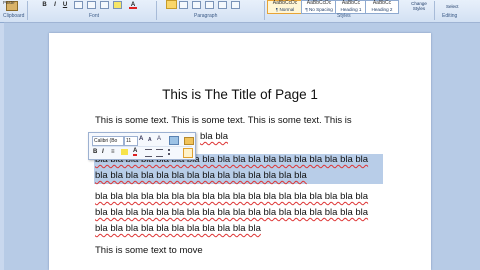  What do you see at coordinates (78, 5) in the screenshot?
I see `strikethrough-button` at bounding box center [78, 5].